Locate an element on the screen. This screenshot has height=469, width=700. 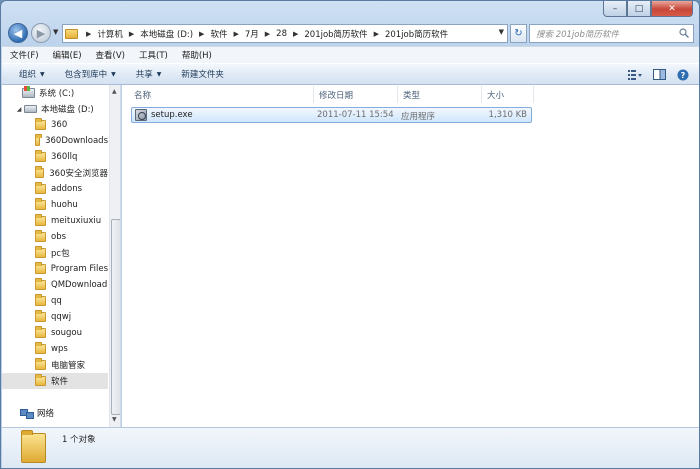
tree-item-wps: wps is located at coordinates (55, 349).